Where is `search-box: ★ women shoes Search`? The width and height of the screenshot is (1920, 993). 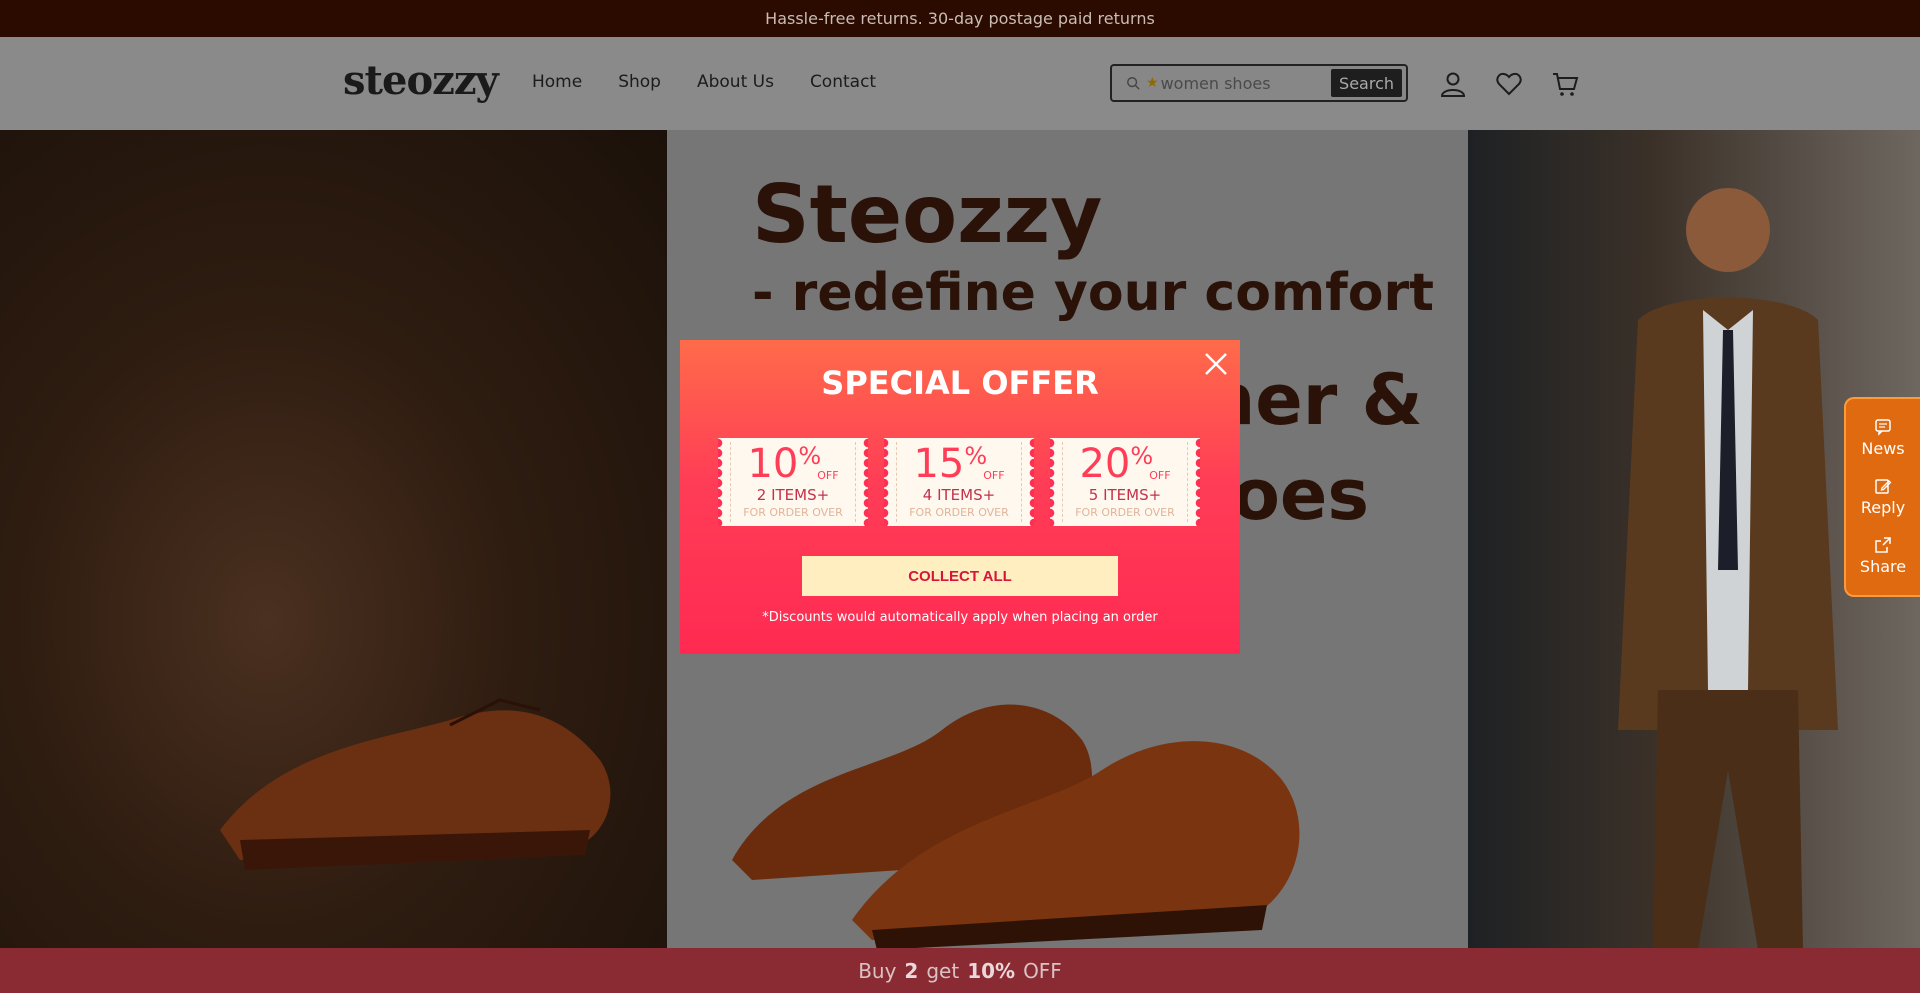
search-box: ★ women shoes Search is located at coordinates (1259, 83).